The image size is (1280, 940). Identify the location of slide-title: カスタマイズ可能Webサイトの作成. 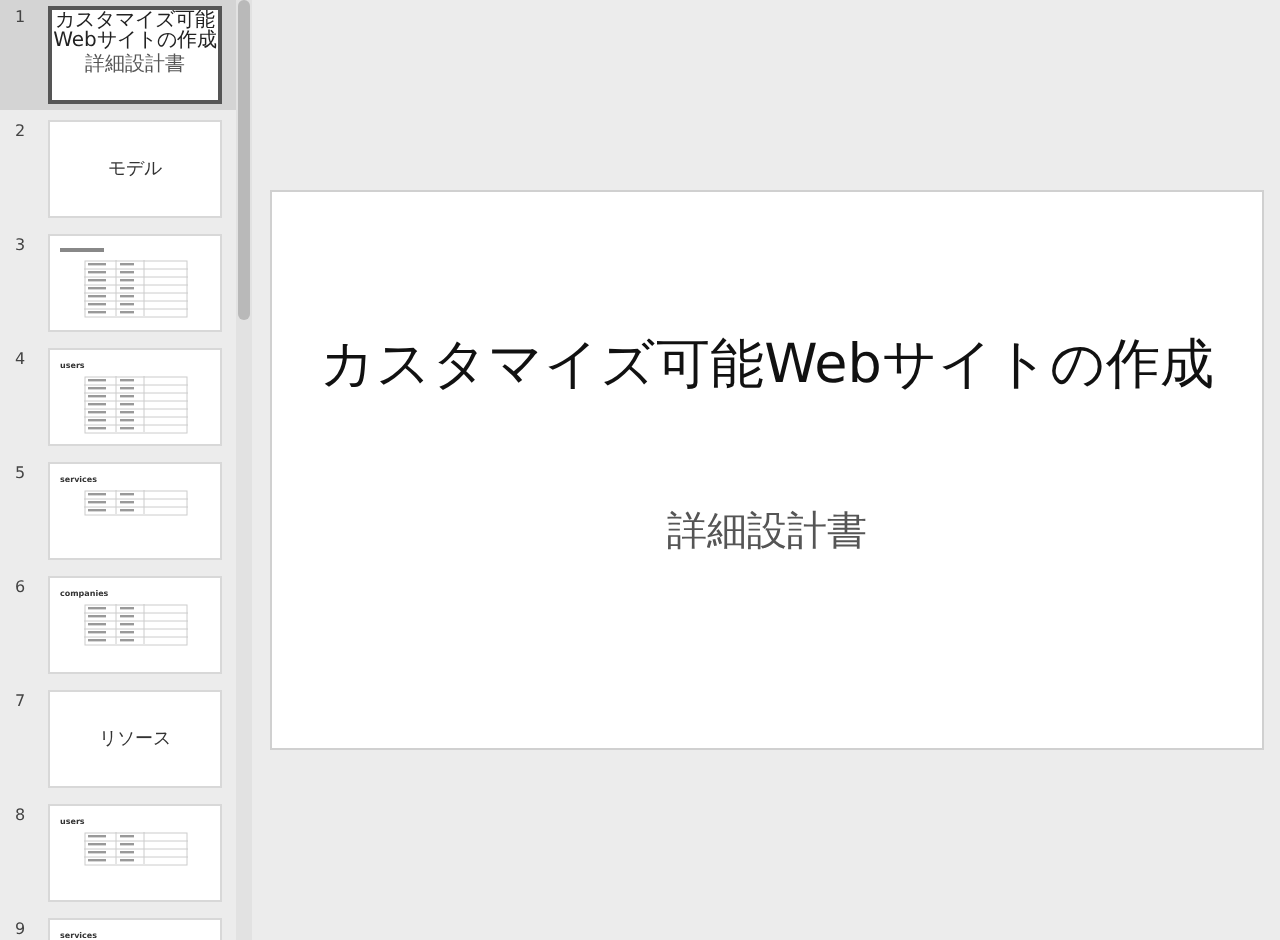
(767, 364).